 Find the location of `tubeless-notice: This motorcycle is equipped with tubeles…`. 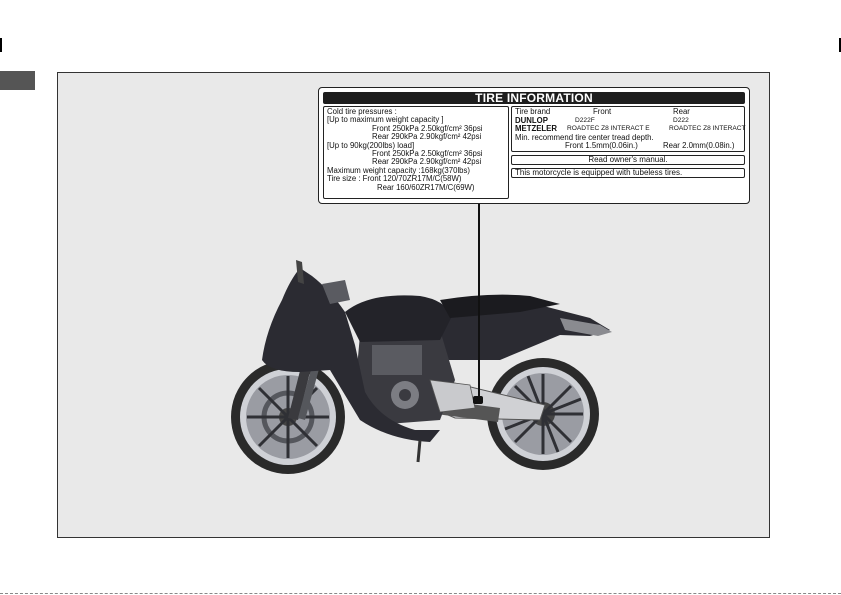

tubeless-notice: This motorcycle is equipped with tubeles… is located at coordinates (628, 173).